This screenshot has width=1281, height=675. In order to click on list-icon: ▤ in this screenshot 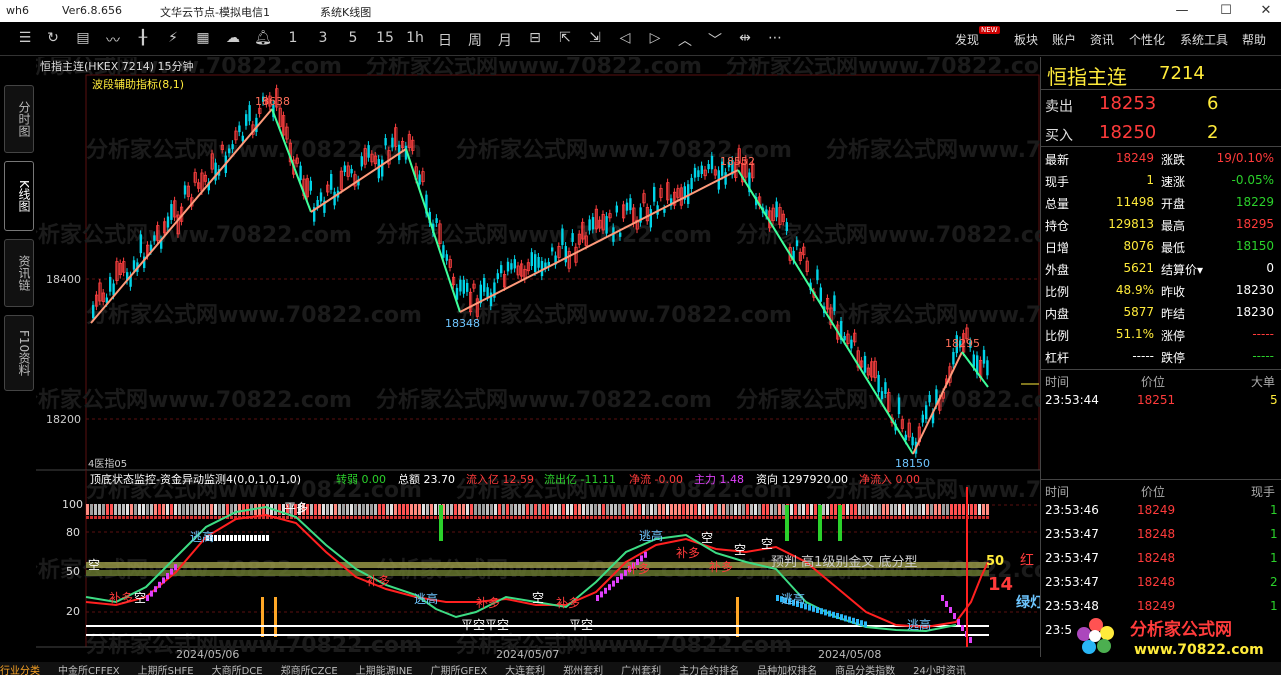, I will do `click(83, 38)`.